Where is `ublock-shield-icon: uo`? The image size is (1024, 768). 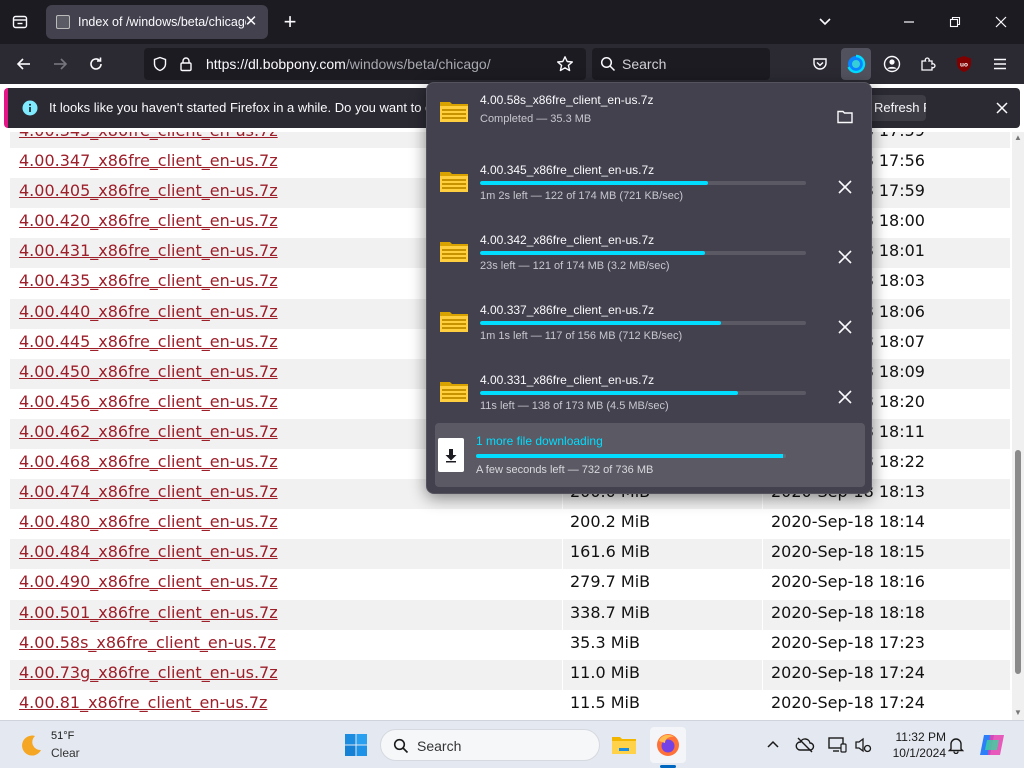
ublock-shield-icon: uo is located at coordinates (964, 64).